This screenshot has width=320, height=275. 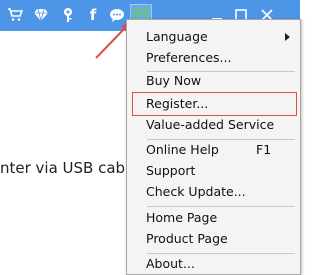 I want to click on menu-item-buy-now: Buy Now, so click(x=214, y=81).